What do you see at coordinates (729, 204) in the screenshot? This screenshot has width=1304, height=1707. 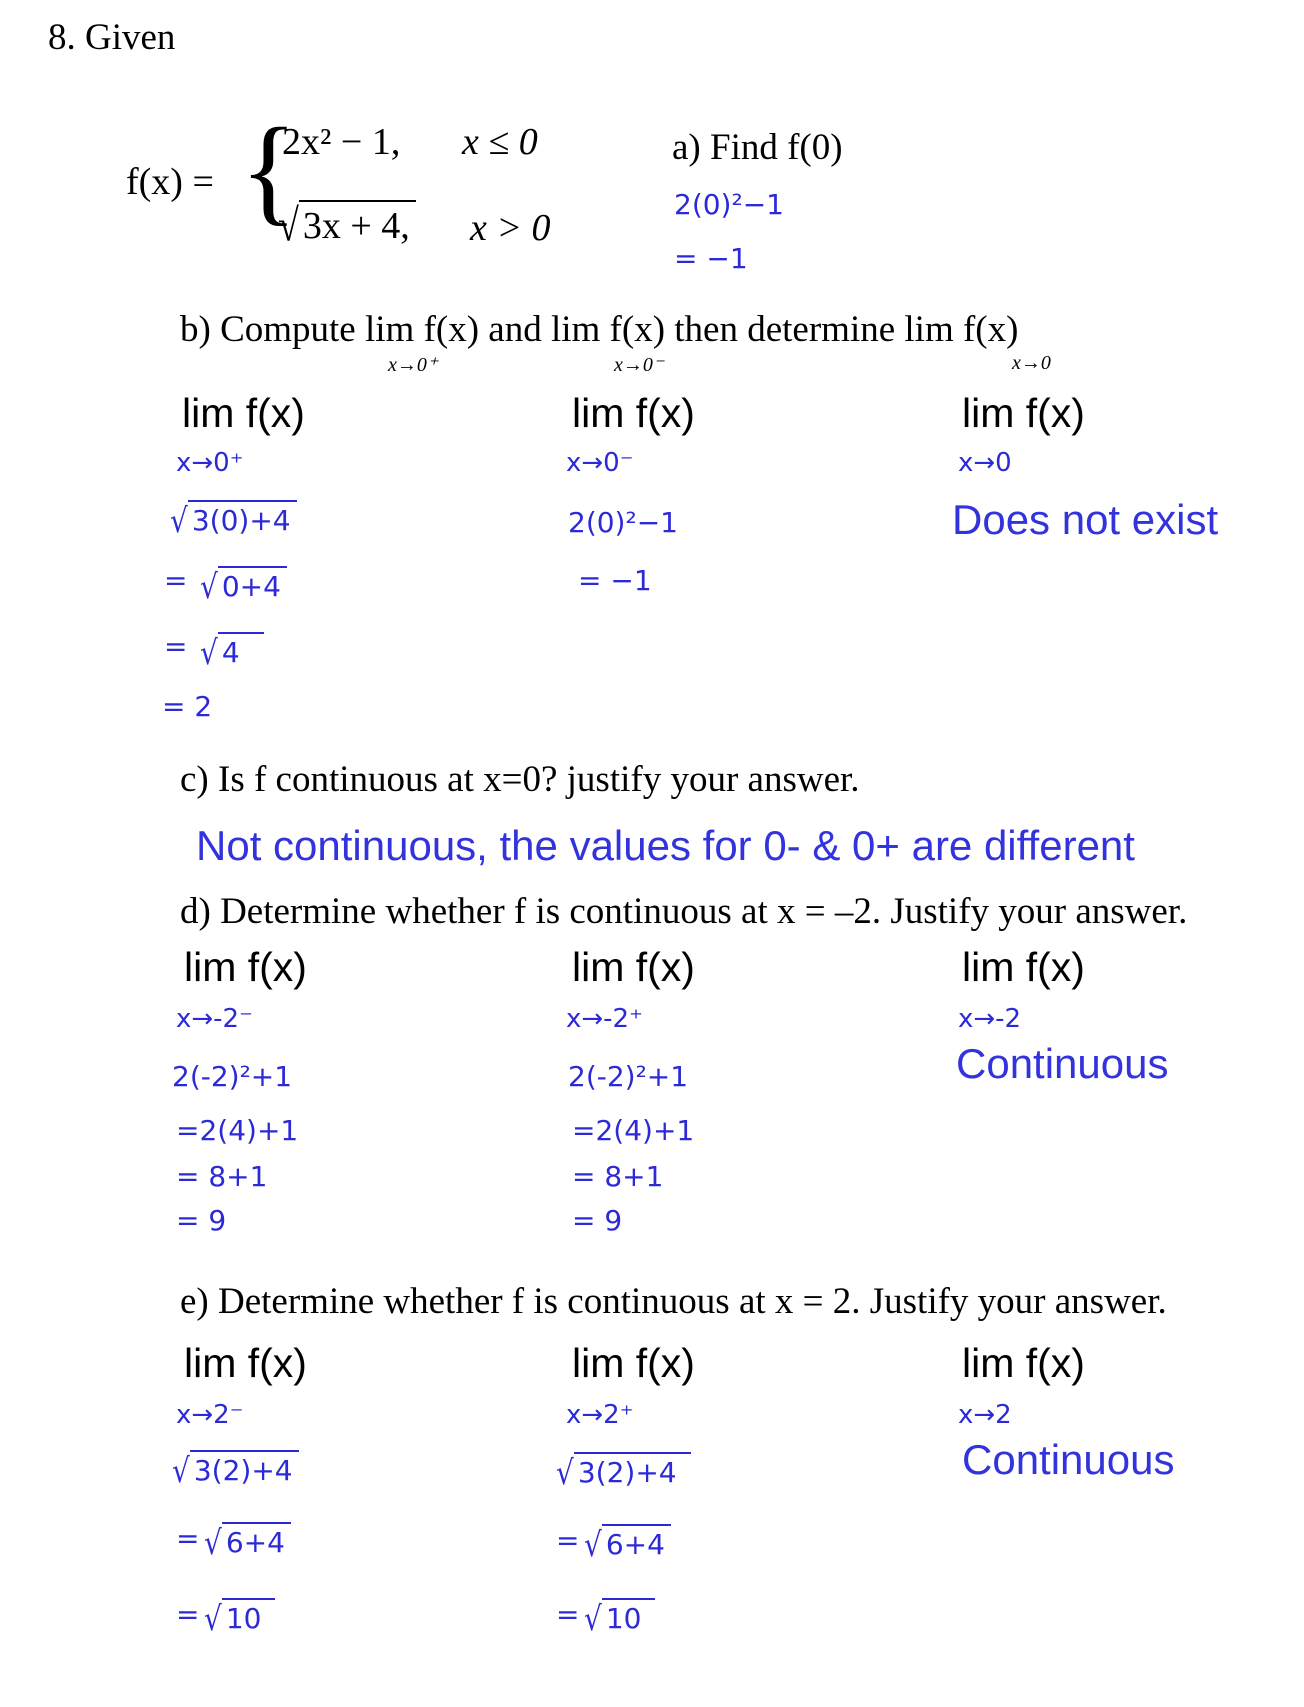 I see `part-a-work-1: 2(0)²−1` at bounding box center [729, 204].